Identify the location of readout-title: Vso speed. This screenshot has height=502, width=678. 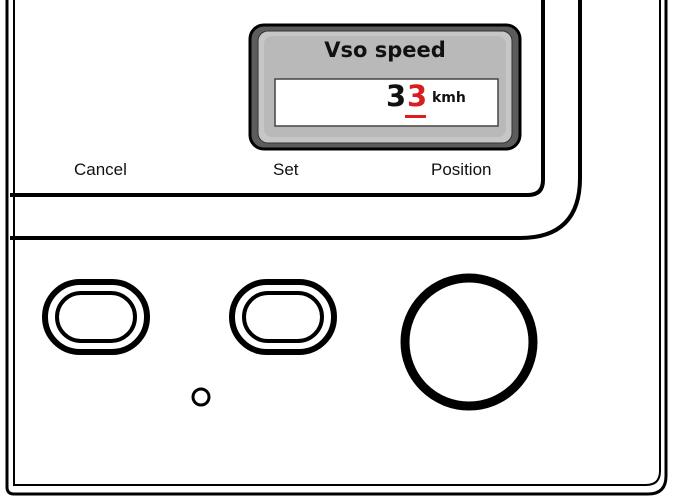
(385, 50).